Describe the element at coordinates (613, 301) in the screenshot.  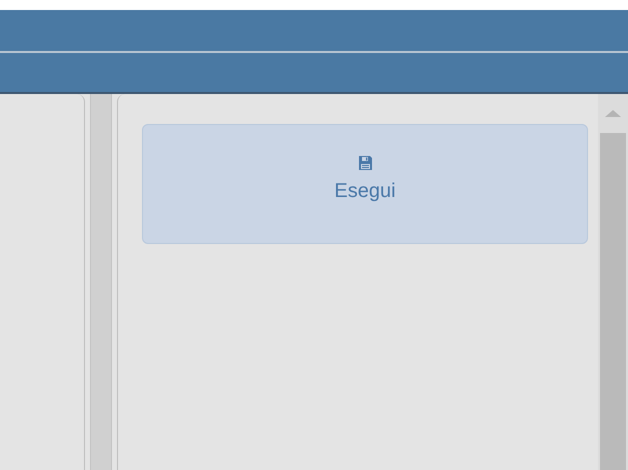
I see `scrollbar-thumb` at that location.